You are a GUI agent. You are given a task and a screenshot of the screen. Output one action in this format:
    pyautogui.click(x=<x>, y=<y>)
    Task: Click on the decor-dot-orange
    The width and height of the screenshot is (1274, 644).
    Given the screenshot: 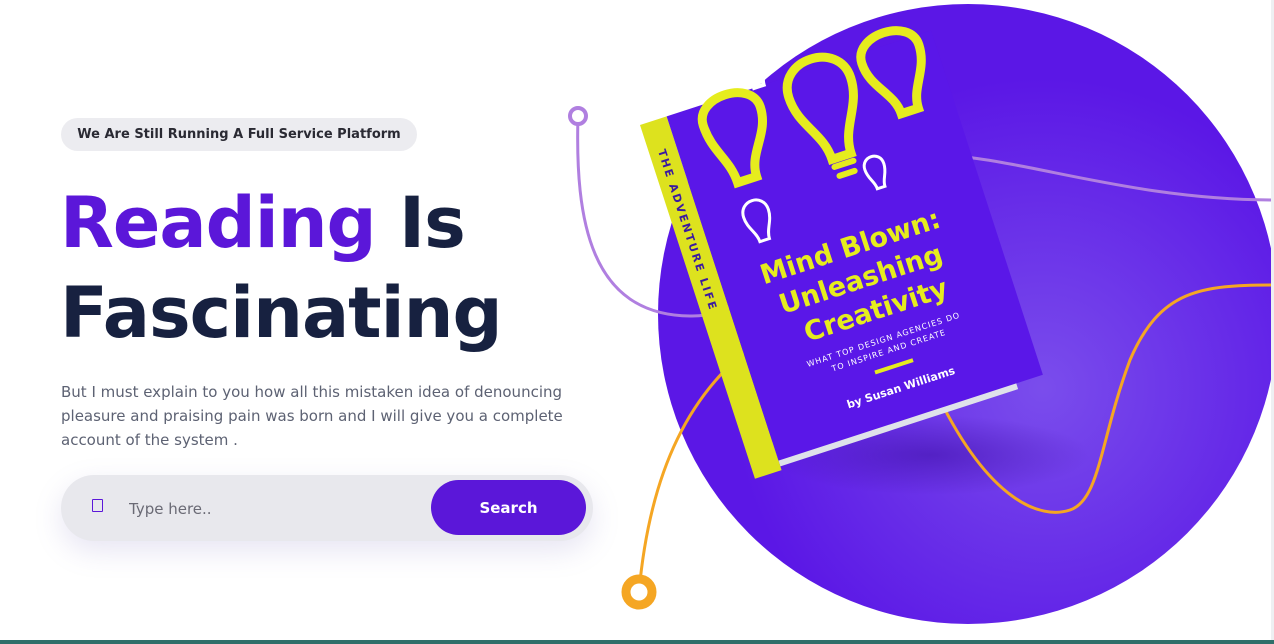 What is the action you would take?
    pyautogui.click(x=639, y=592)
    